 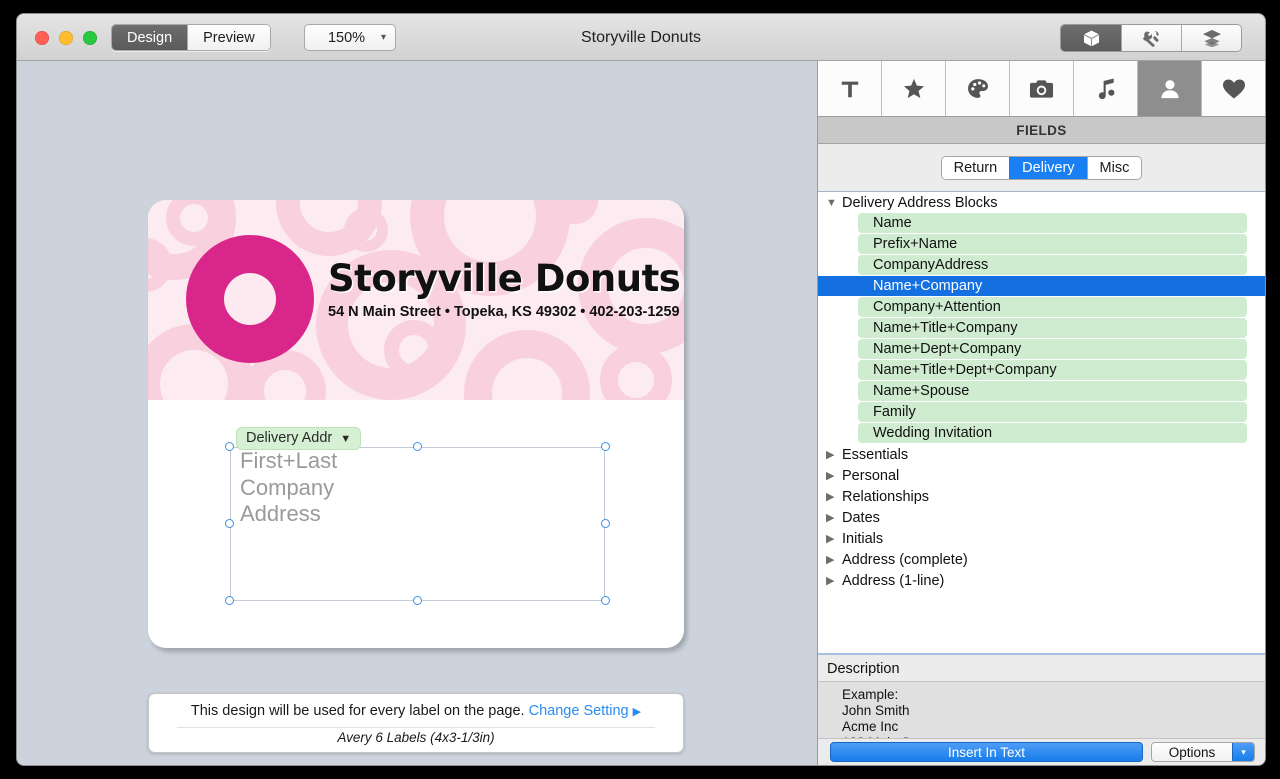 What do you see at coordinates (250, 299) in the screenshot?
I see `donut-logo-icon` at bounding box center [250, 299].